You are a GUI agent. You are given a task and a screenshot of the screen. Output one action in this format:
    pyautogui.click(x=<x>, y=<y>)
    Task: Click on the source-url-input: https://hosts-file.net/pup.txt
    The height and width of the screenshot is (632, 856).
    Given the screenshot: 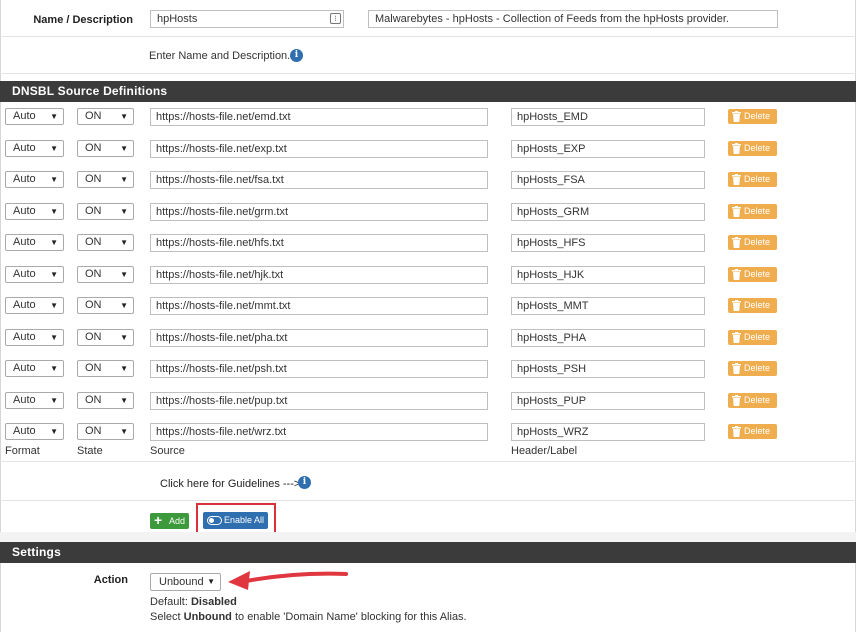 What is the action you would take?
    pyautogui.click(x=319, y=401)
    